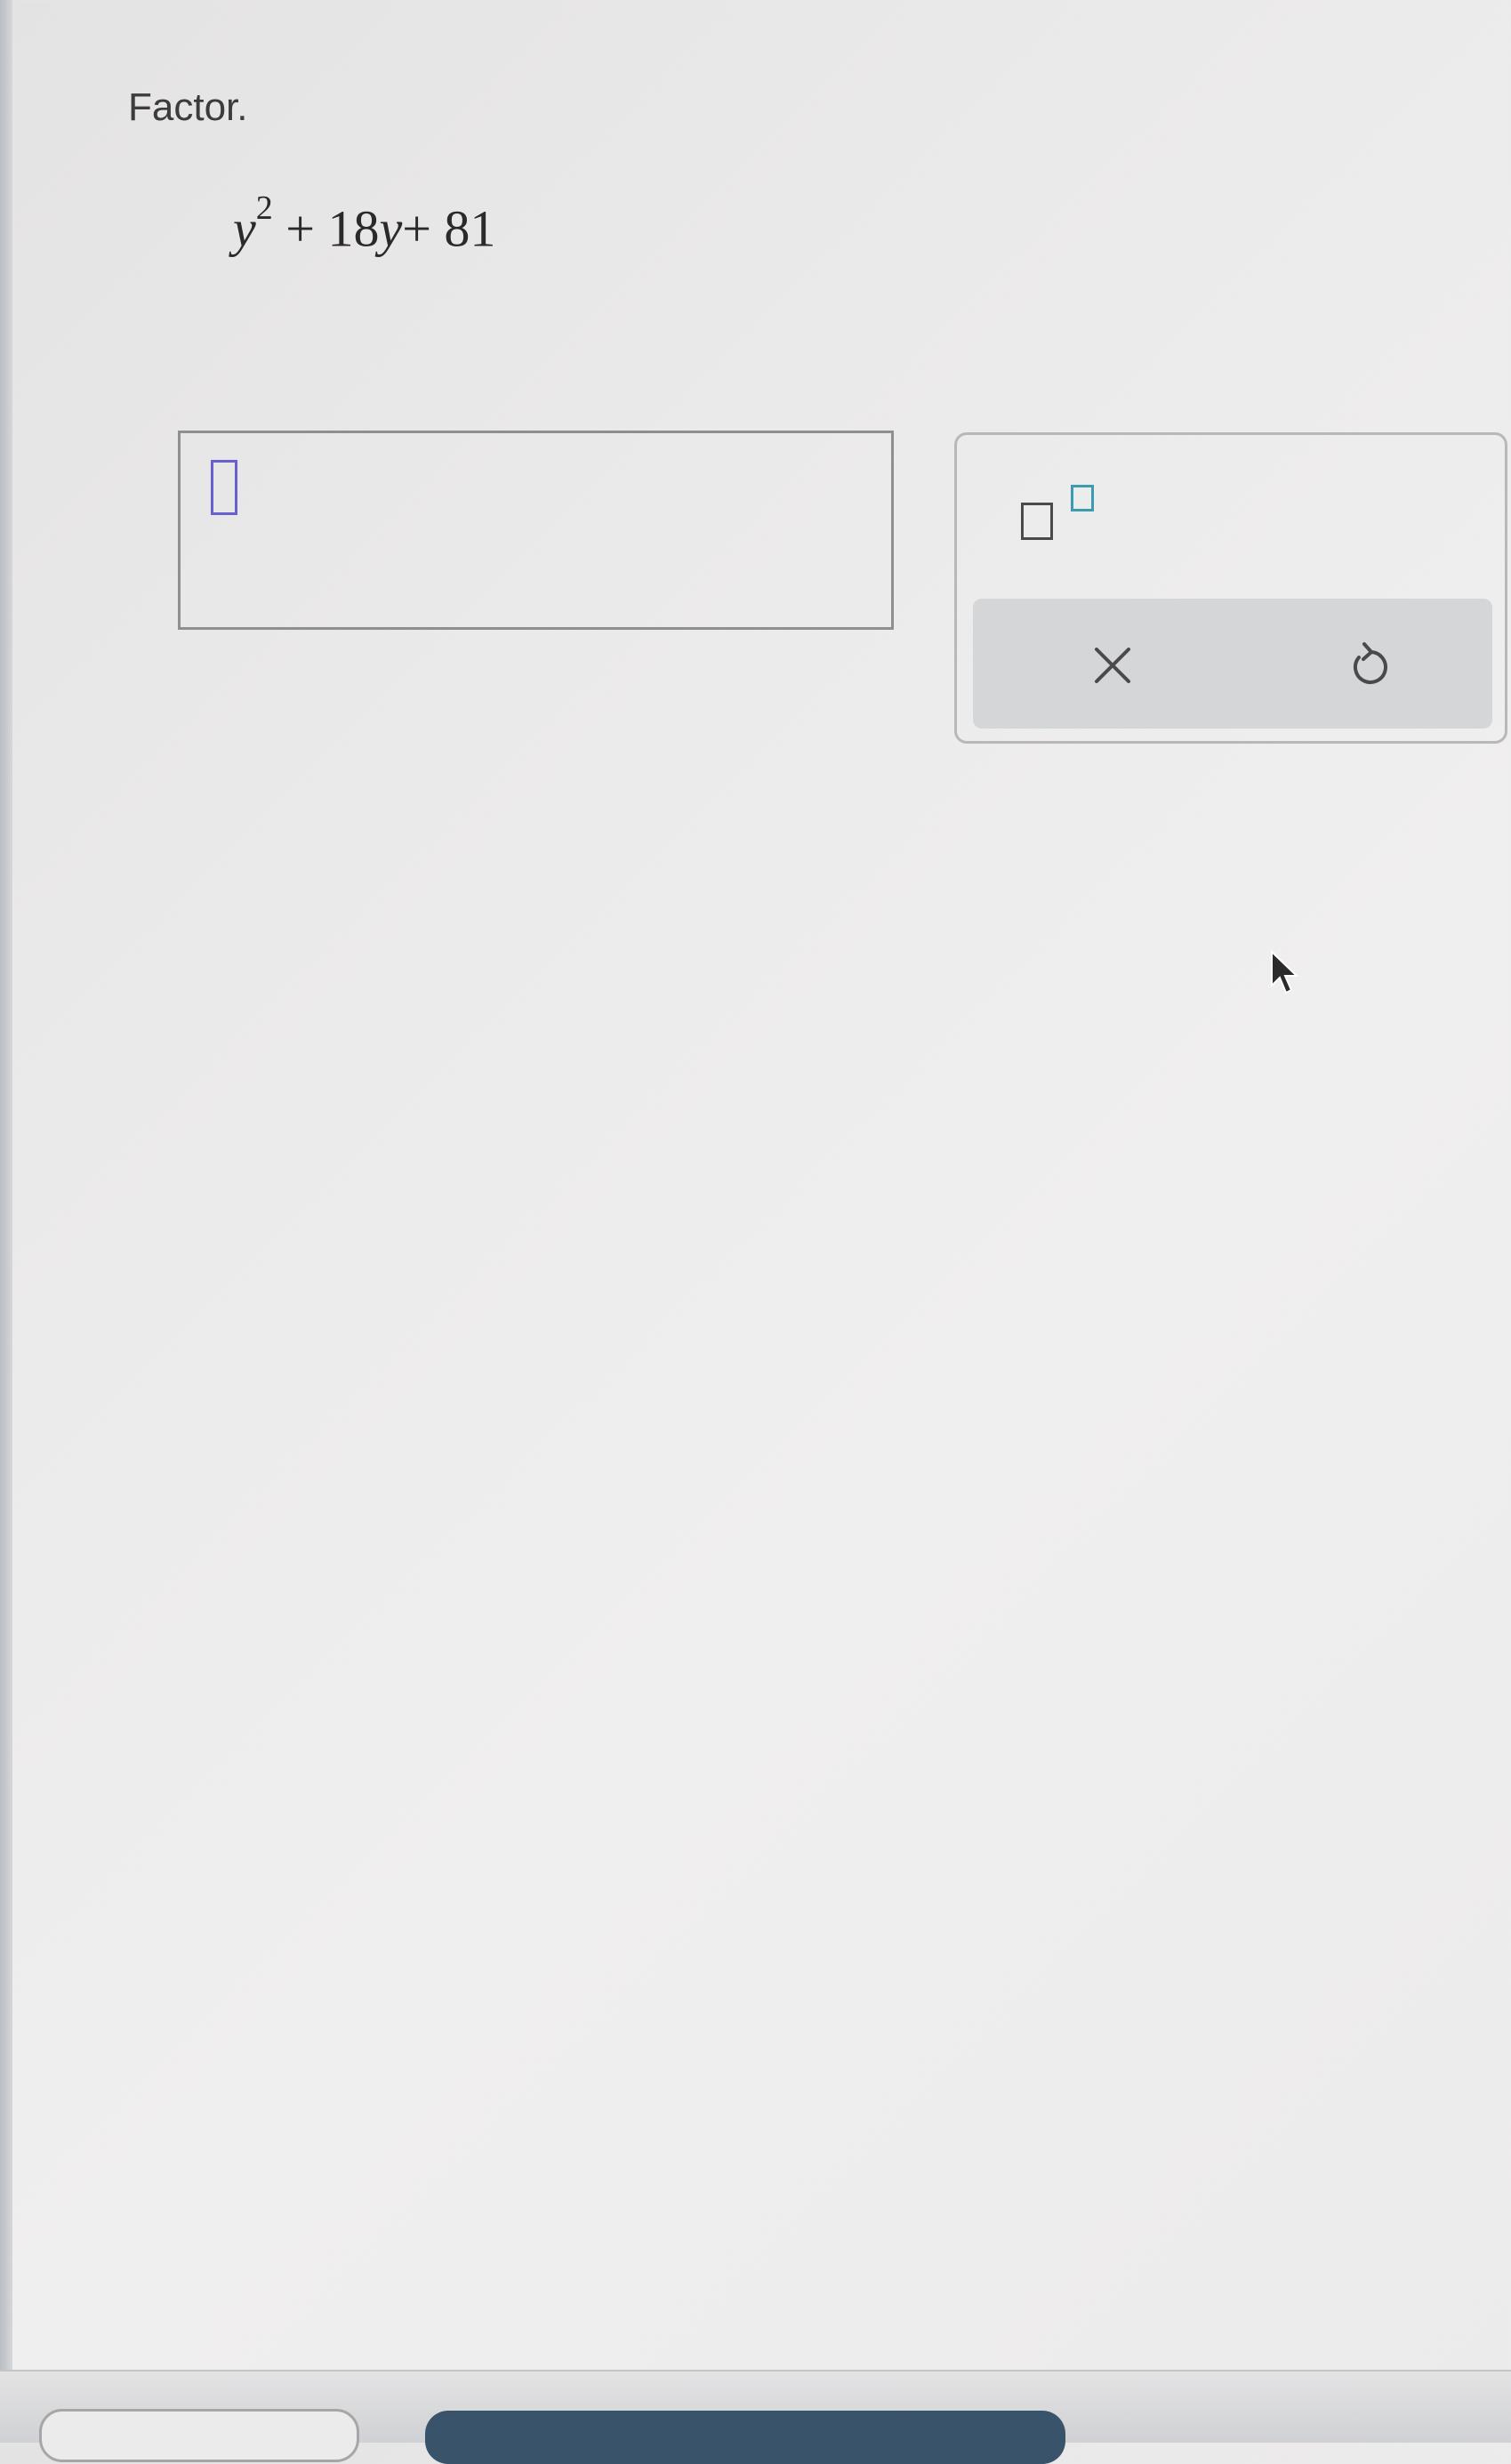  I want to click on expression-variable-2: y, so click(391, 229).